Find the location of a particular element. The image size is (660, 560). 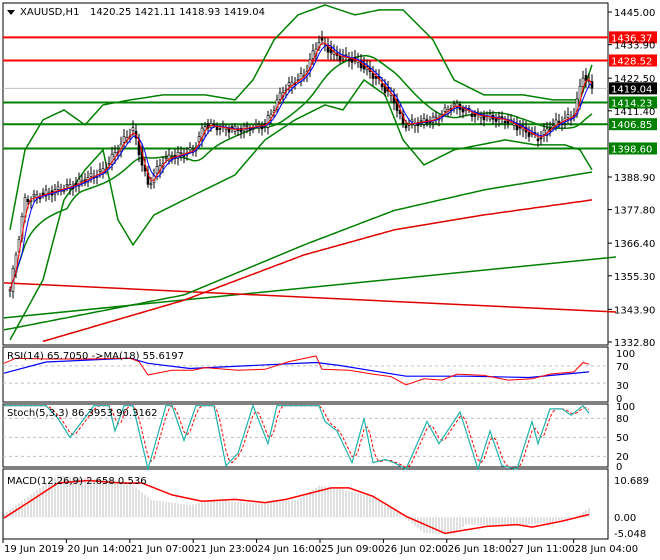

rsi-axis-label: 70 is located at coordinates (622, 367).